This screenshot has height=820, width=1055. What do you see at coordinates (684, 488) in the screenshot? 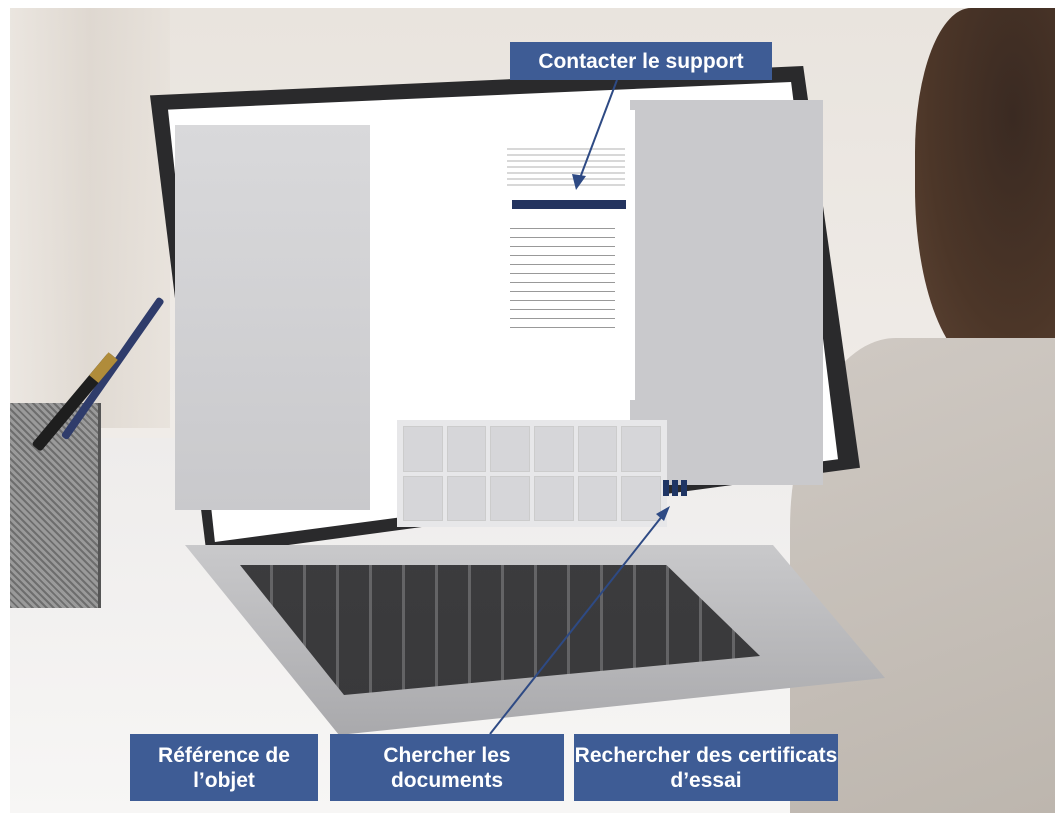
I see `screen-certificates-button` at bounding box center [684, 488].